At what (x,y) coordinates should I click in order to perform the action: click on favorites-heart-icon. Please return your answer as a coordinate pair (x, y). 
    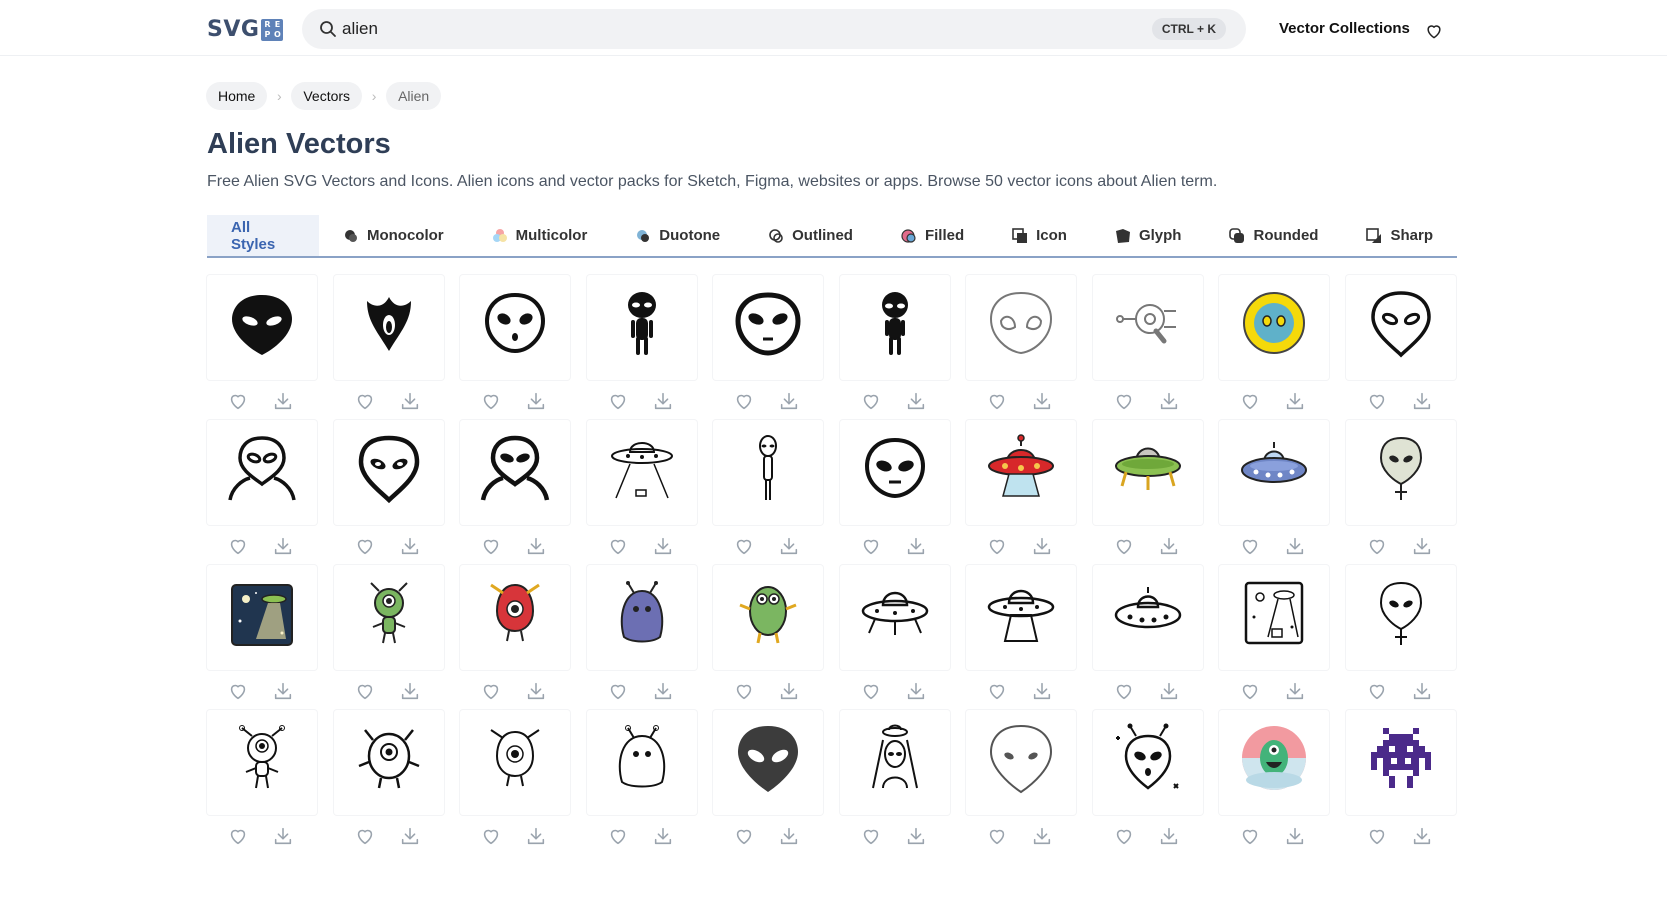
    Looking at the image, I should click on (1434, 31).